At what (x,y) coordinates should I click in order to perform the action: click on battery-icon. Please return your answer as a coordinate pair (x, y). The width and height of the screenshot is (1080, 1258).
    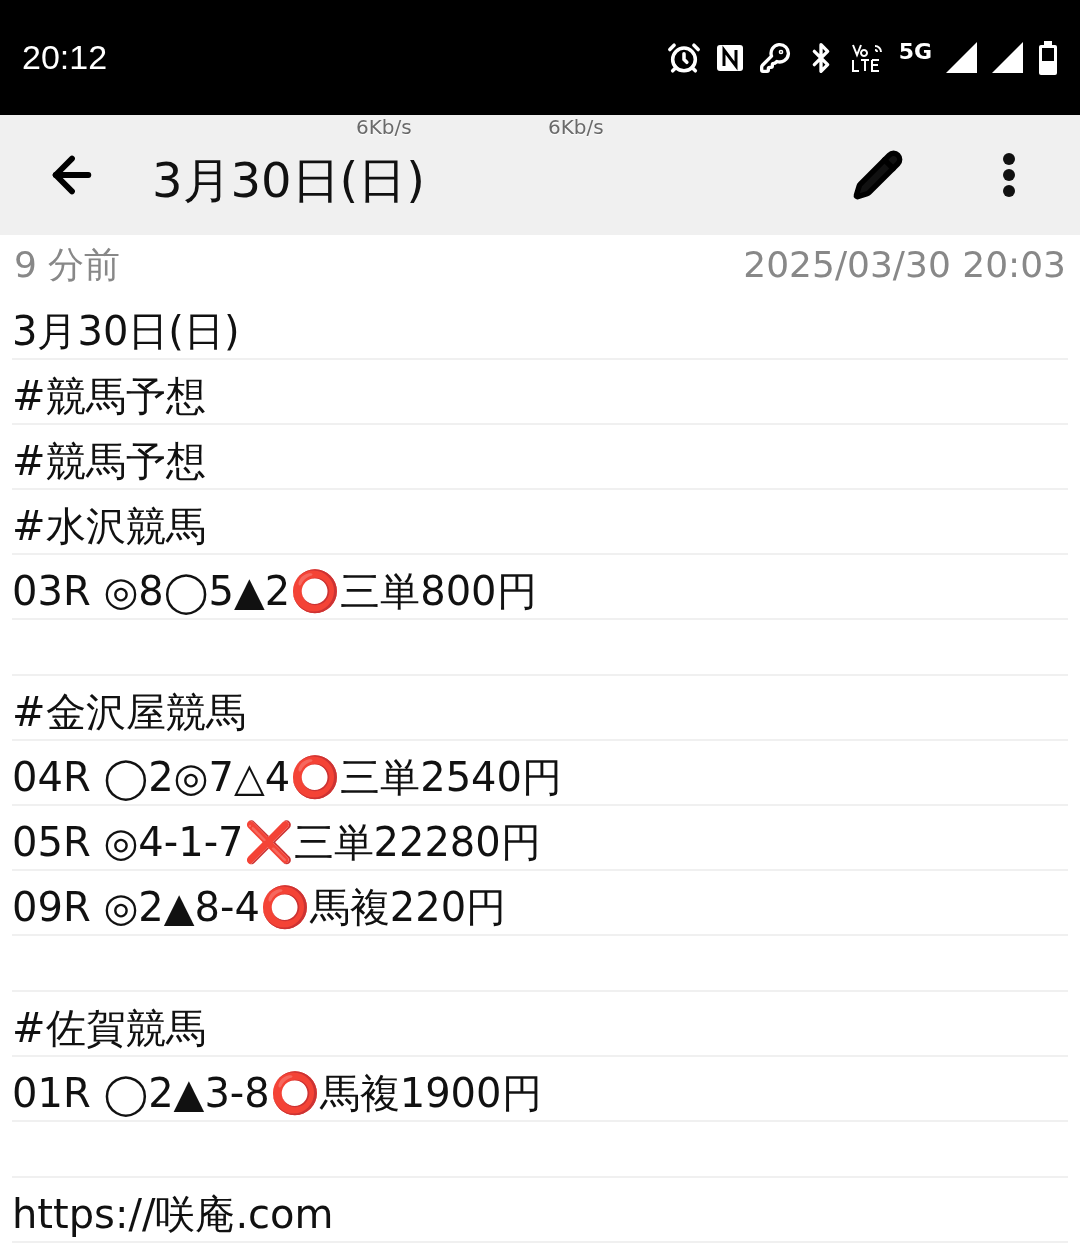
    Looking at the image, I should click on (1048, 57).